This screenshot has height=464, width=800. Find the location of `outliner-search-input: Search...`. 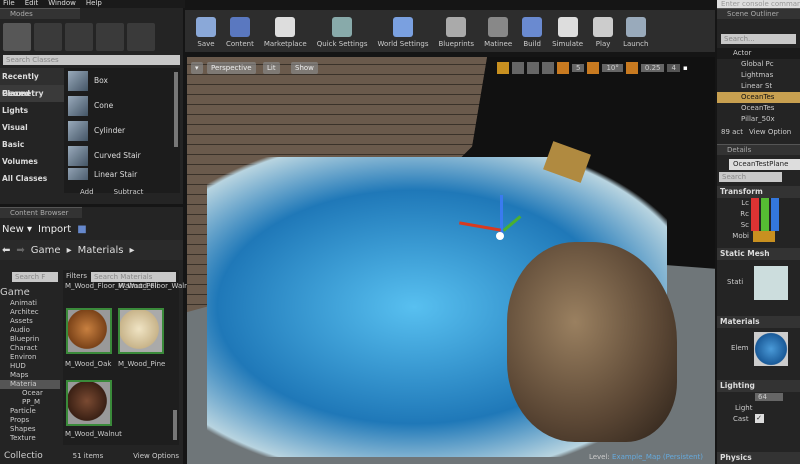

outliner-search-input: Search... is located at coordinates (758, 39).